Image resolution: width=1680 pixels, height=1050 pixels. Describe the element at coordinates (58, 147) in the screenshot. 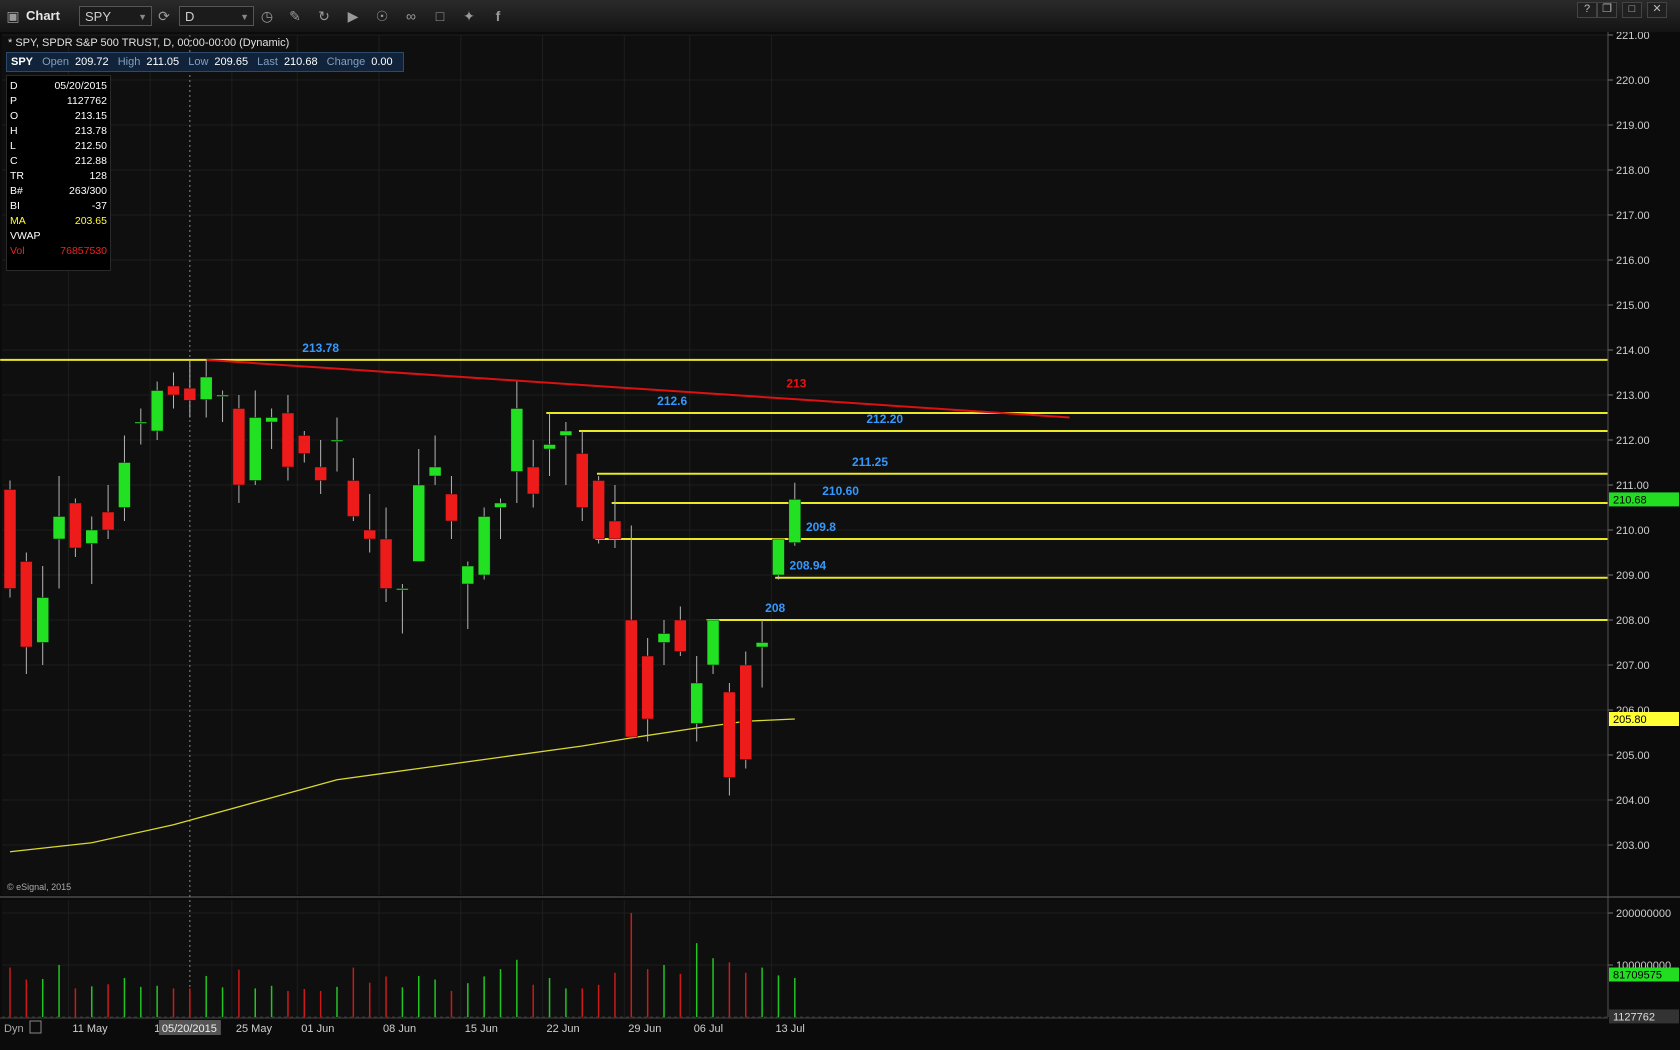

I see `data-window-row: L 212.50` at that location.